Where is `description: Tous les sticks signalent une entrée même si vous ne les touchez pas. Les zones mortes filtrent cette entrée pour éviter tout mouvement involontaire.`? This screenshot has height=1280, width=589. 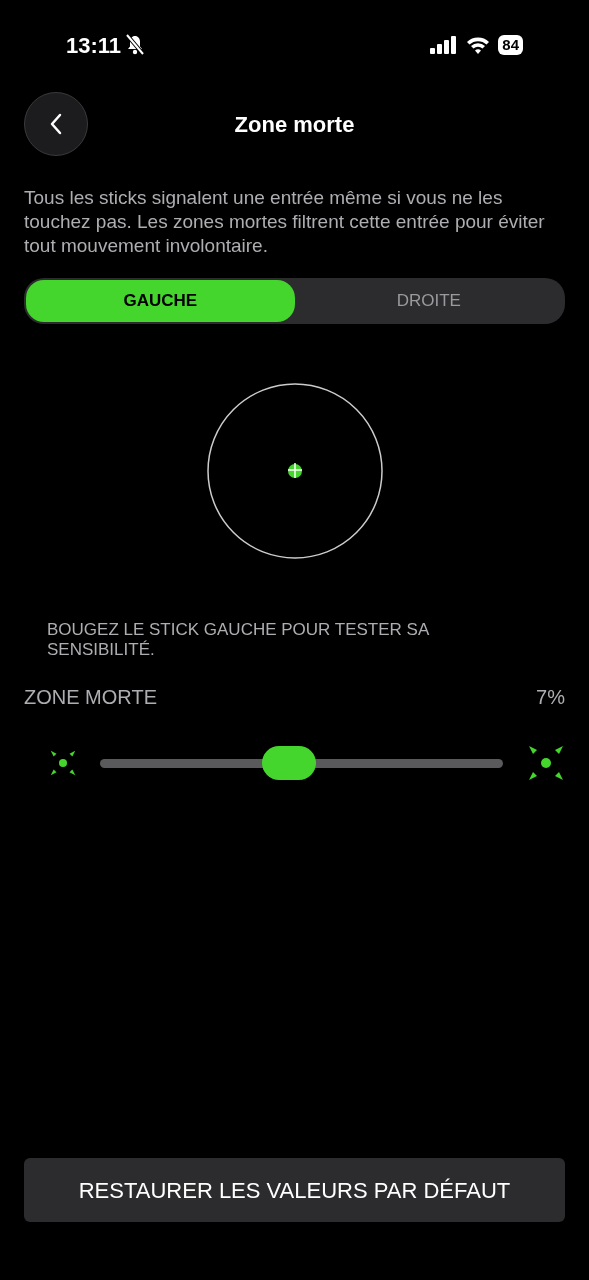 description: Tous les sticks signalent une entrée même si vous ne les touchez pas. Les zones mortes filtrent cette entrée pour éviter tout mouvement involontaire. is located at coordinates (285, 222).